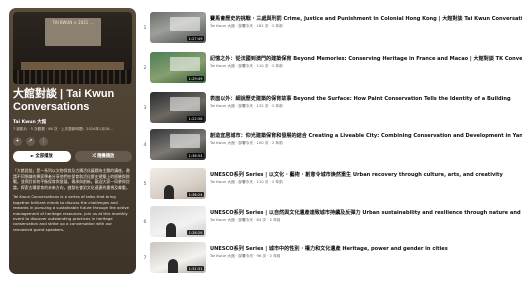  Describe the element at coordinates (72, 156) in the screenshot. I see `playlist-buttons: ► 全部播放 ⤮ 隨機播放` at that location.